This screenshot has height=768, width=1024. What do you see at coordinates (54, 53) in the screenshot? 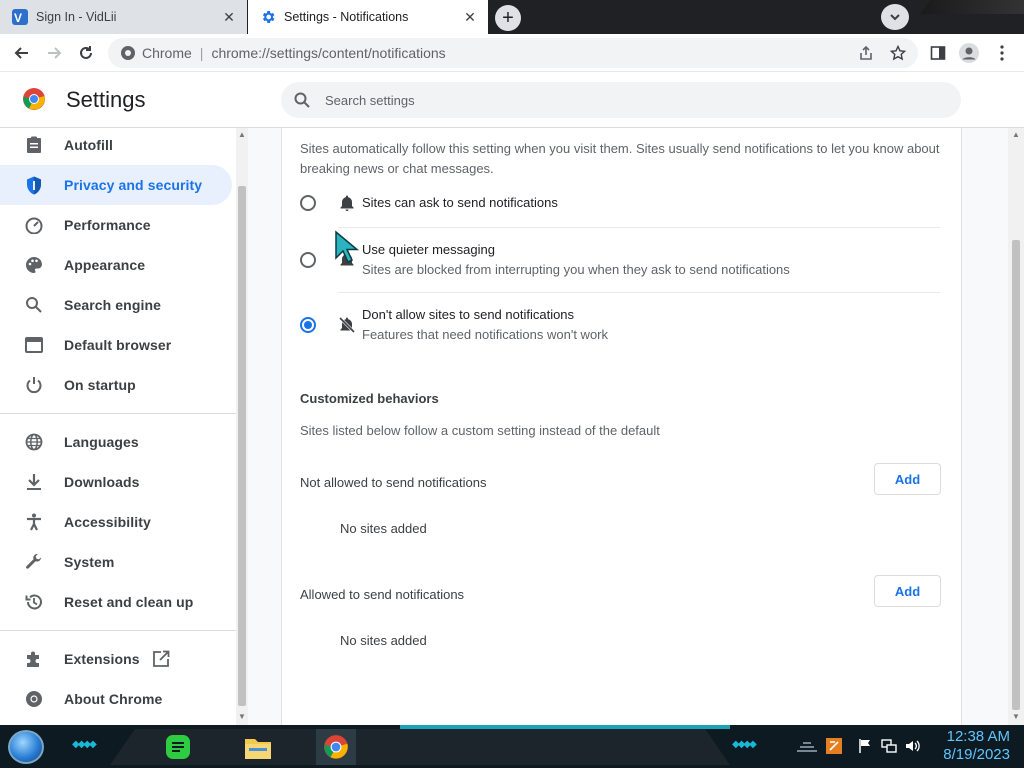
I see `forward-button` at bounding box center [54, 53].